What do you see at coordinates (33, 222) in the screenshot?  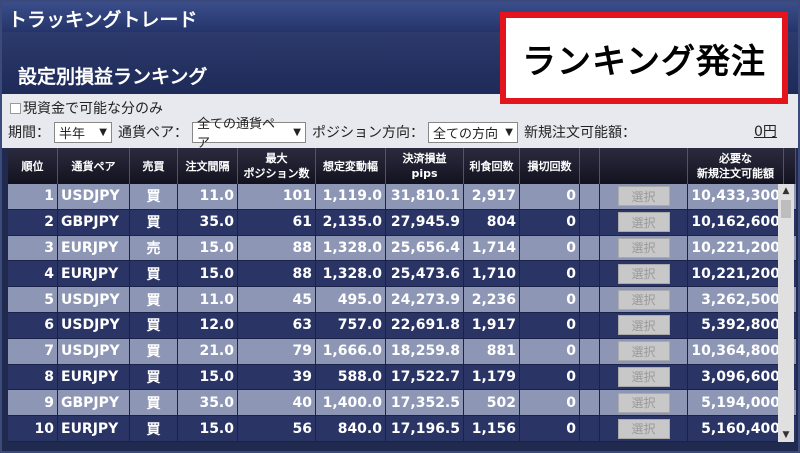 I see `cell-rank: 2` at bounding box center [33, 222].